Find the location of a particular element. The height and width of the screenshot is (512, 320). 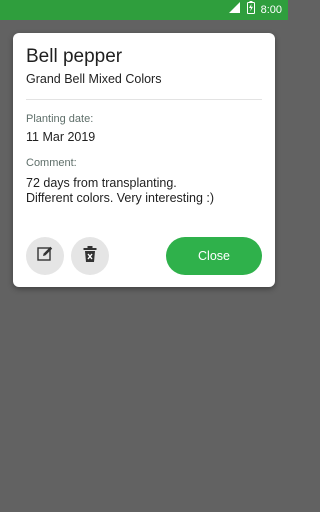

status-time: 8:00 is located at coordinates (271, 10).